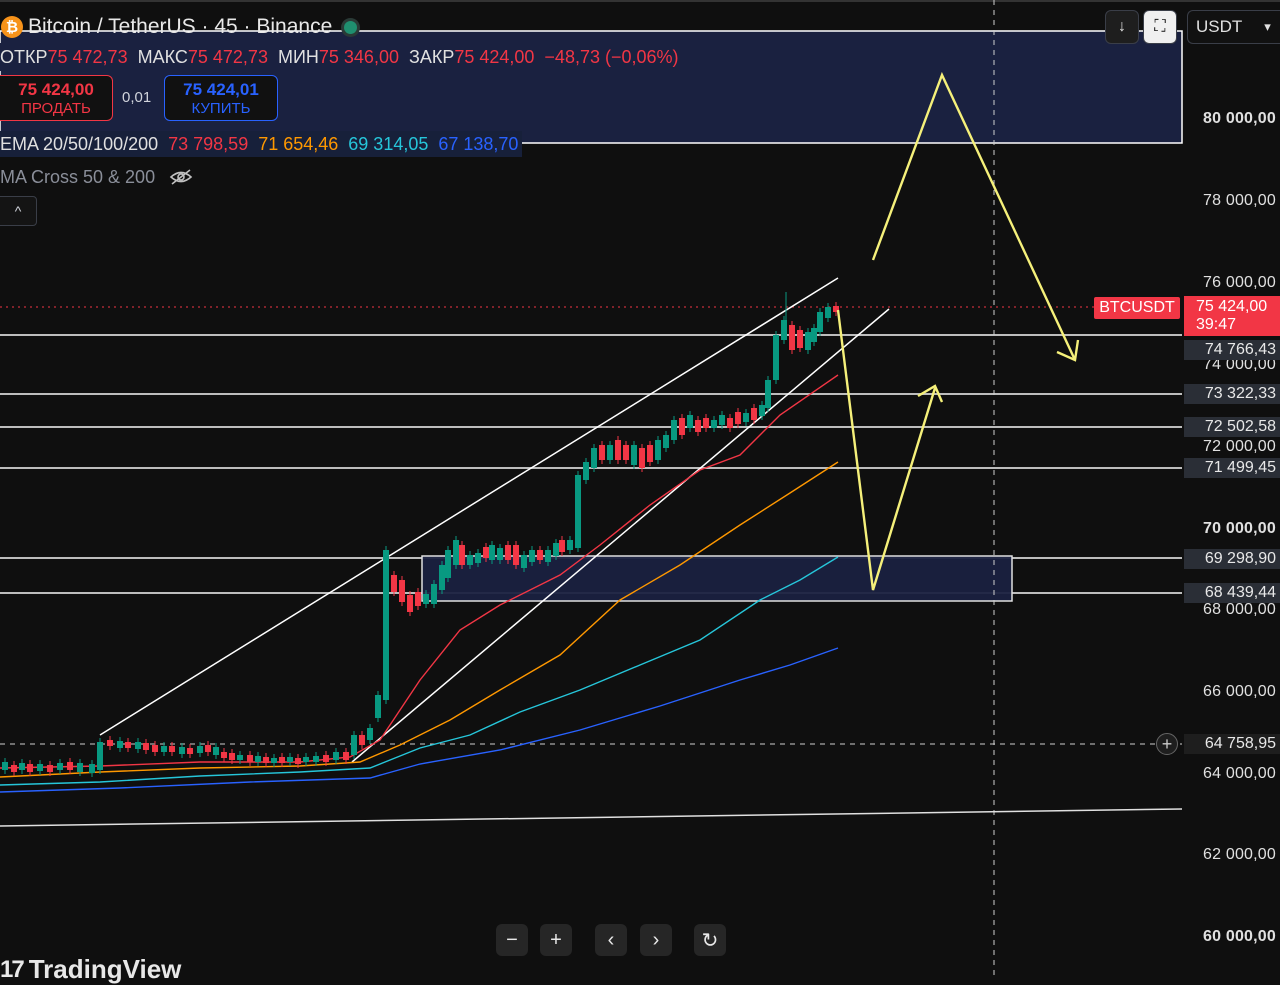 The width and height of the screenshot is (1280, 985). I want to click on bar-countdown: 39:47, so click(1216, 324).